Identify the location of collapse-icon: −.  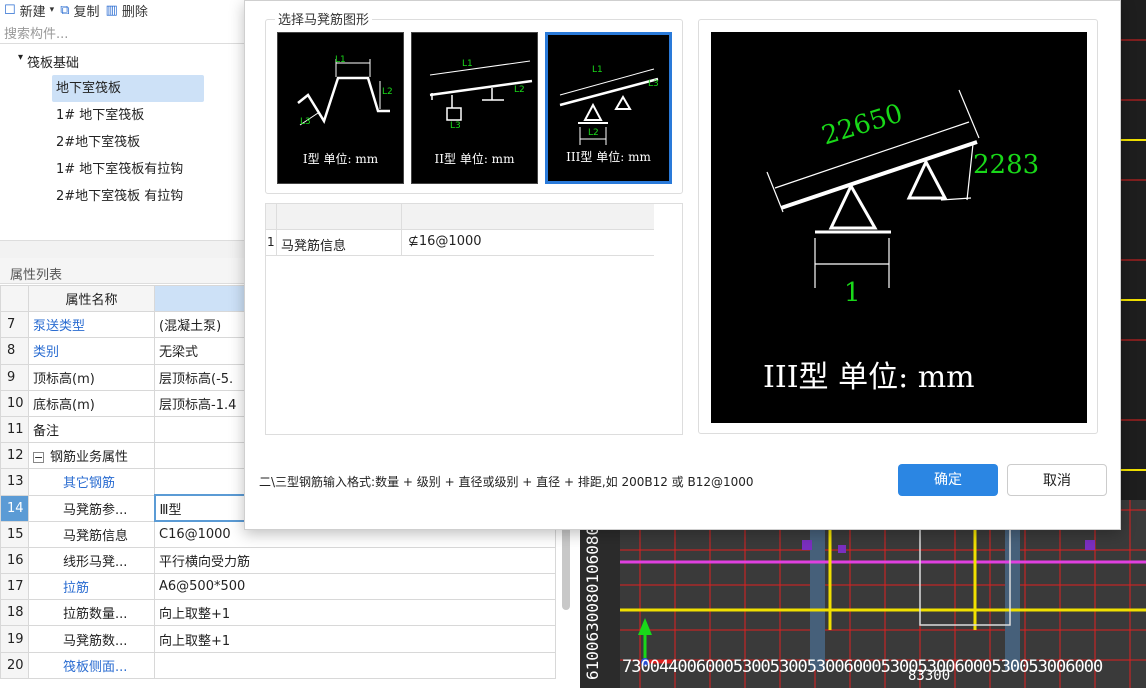
(38, 458).